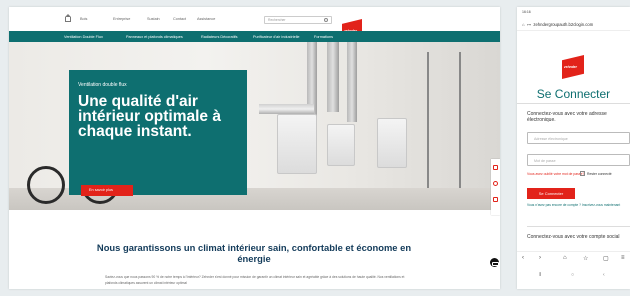 The height and width of the screenshot is (296, 630). I want to click on forgot-password-link: Vous avez oublié votre mot de passe?, so click(555, 174).